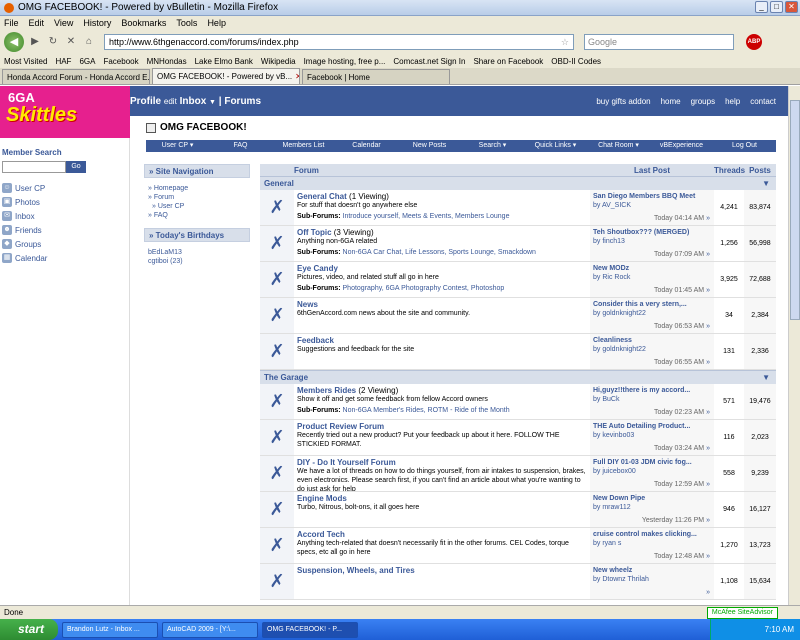 The image size is (800, 640). What do you see at coordinates (555, 146) in the screenshot?
I see `nav-quick-links: Quick Links ▾` at bounding box center [555, 146].